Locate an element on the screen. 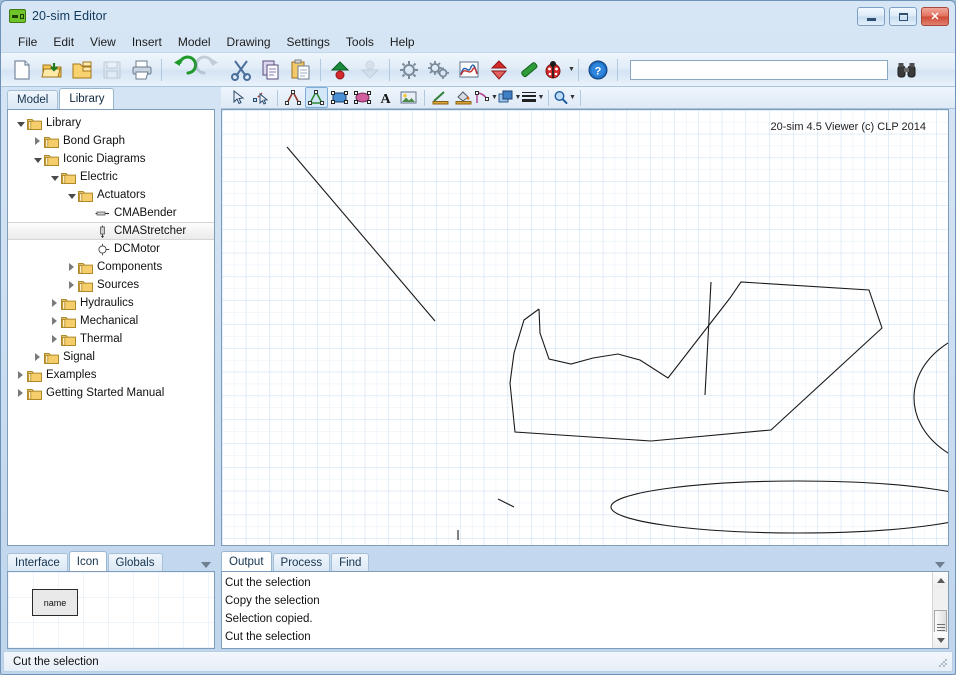 This screenshot has width=956, height=675. tree-item-dcmotor: DCMotor is located at coordinates (111, 249).